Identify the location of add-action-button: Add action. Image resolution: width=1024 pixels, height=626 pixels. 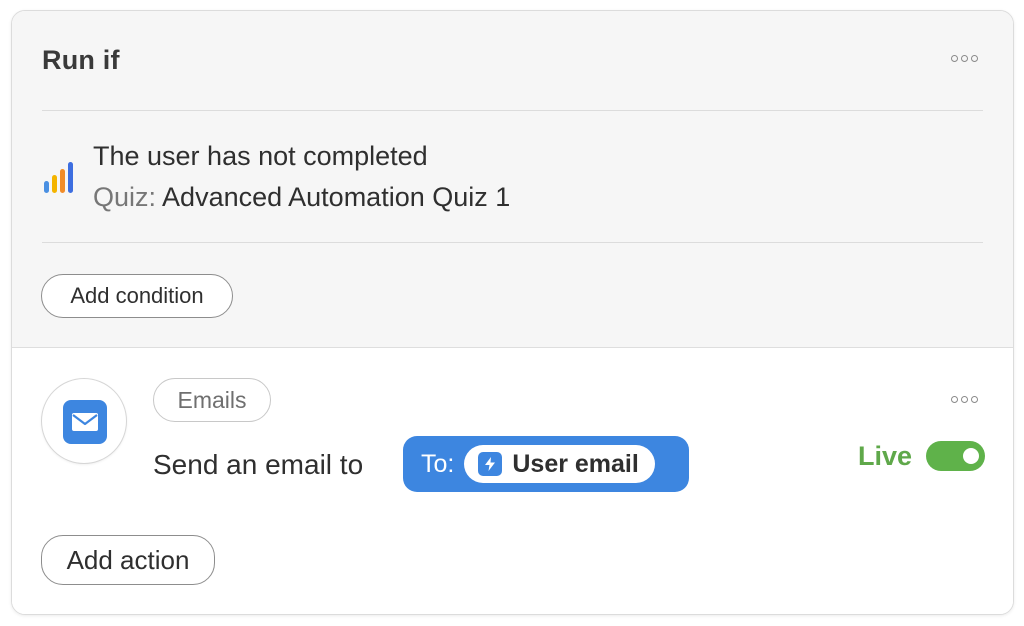
(128, 560).